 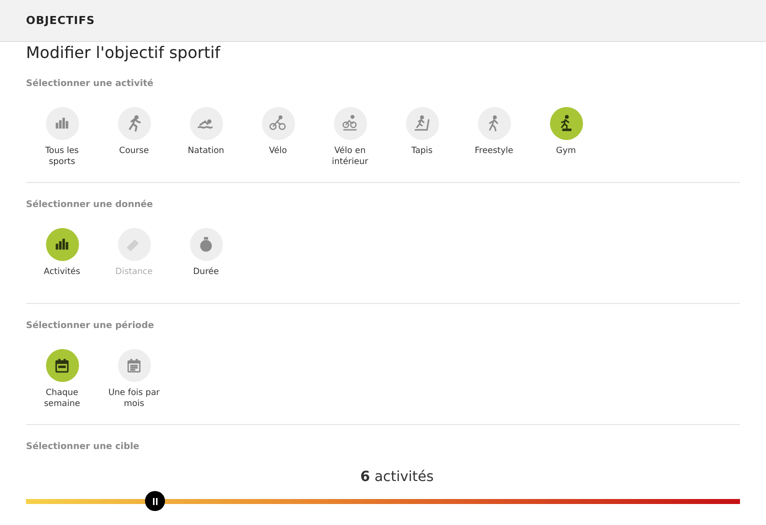 I want to click on option-label: Une fois par mois, so click(x=134, y=399).